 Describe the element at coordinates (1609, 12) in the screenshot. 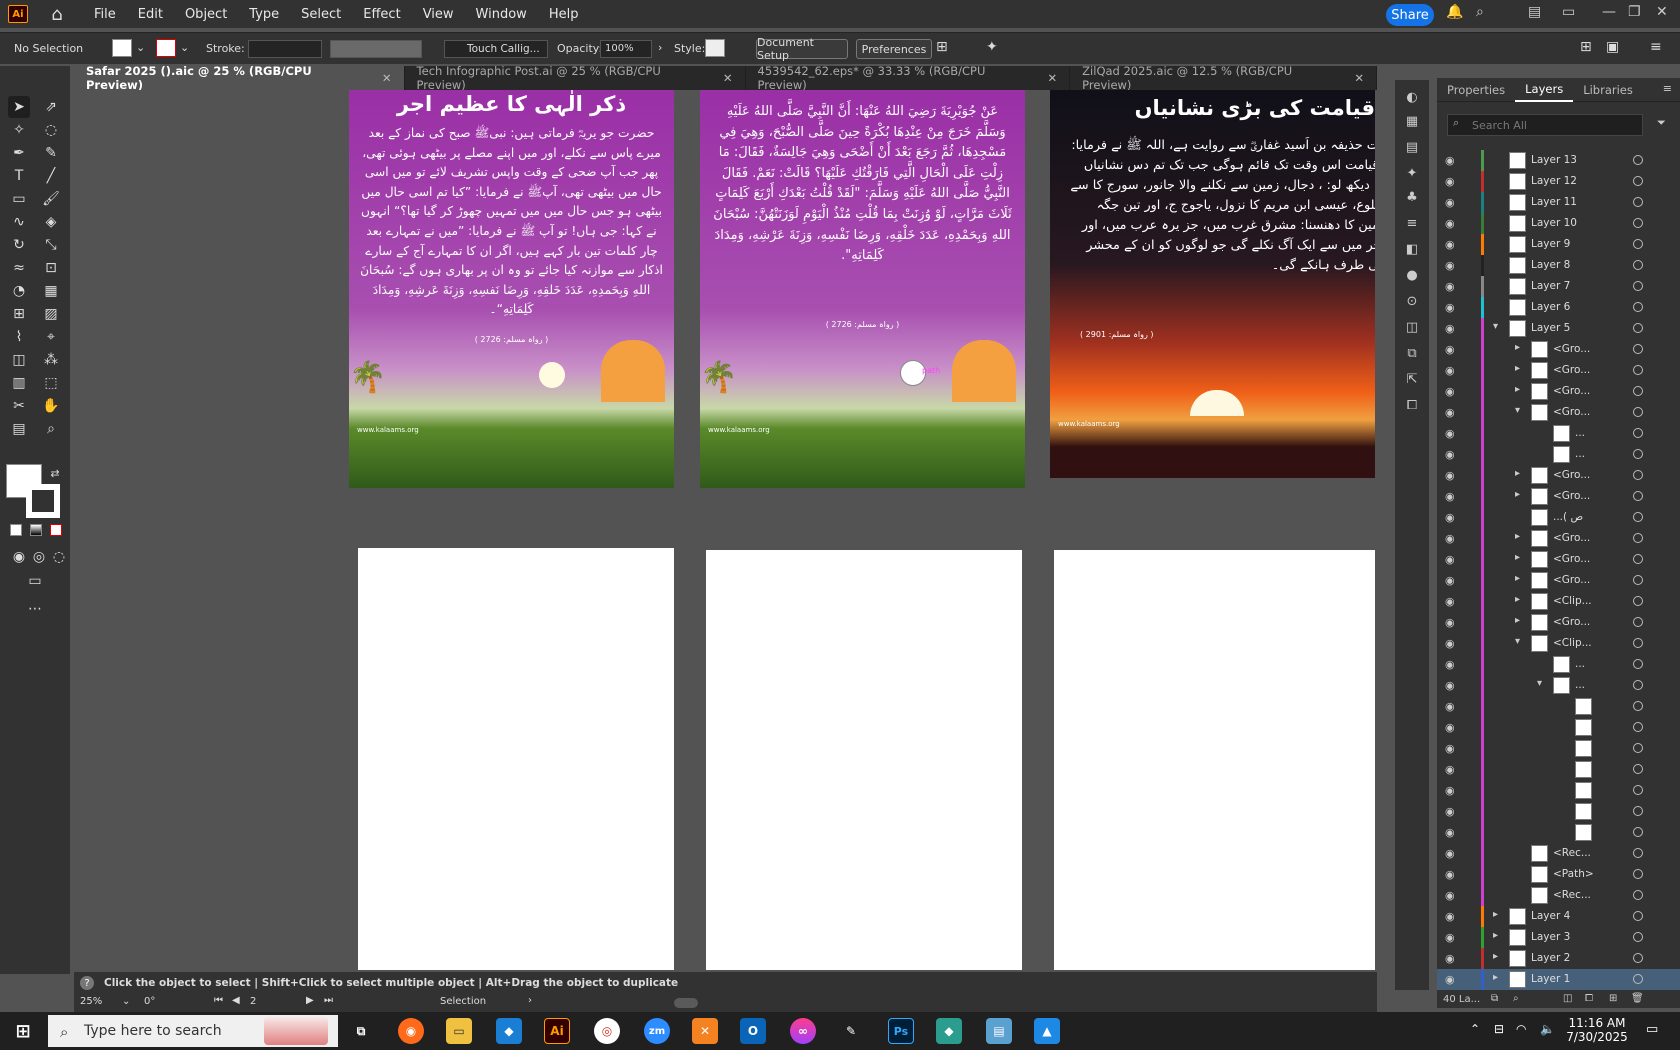

I see `minimize-icon: —` at that location.